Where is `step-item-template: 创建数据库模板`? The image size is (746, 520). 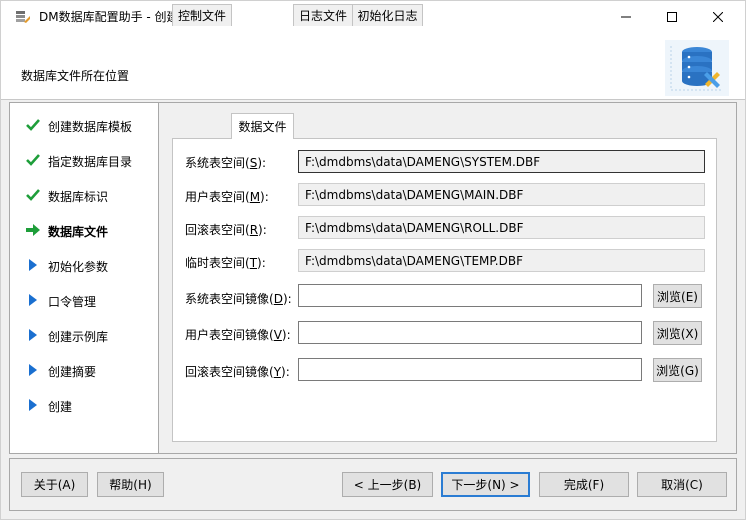 step-item-template: 创建数据库模板 is located at coordinates (84, 125).